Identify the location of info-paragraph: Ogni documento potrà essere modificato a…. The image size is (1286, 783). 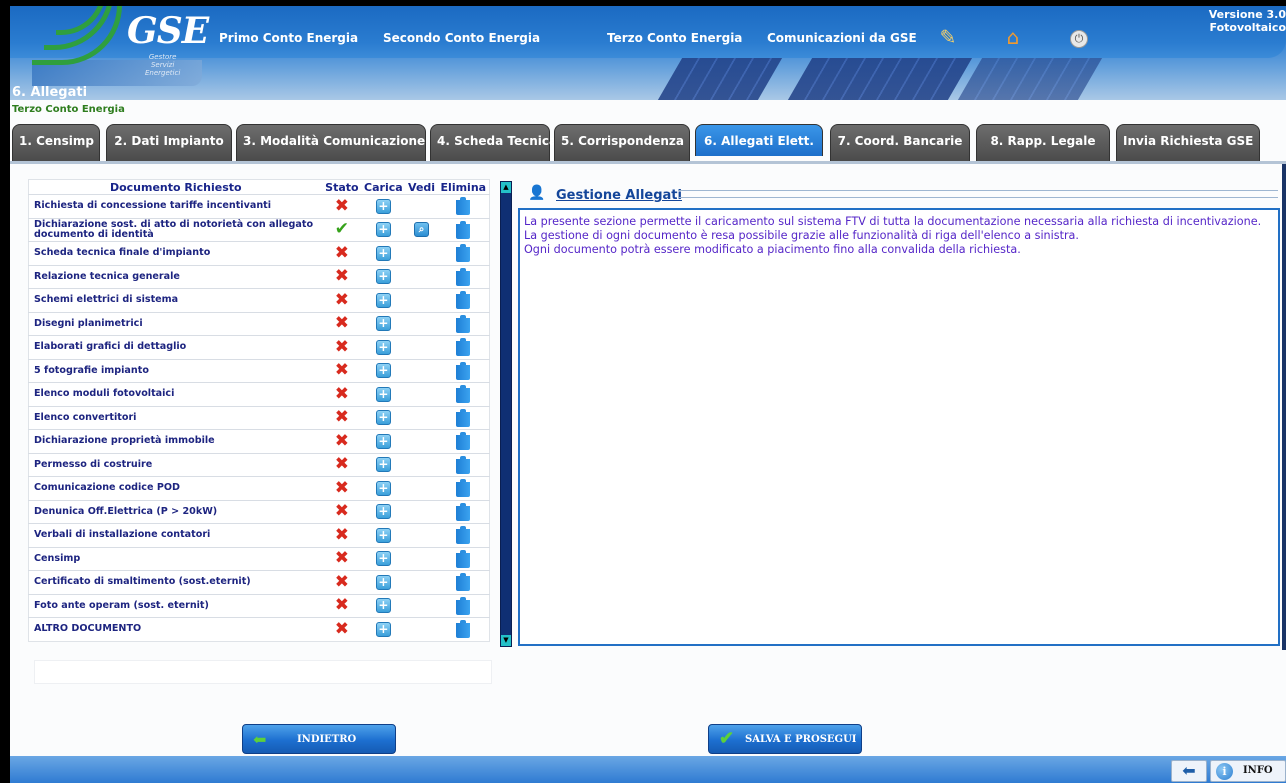
(772, 249).